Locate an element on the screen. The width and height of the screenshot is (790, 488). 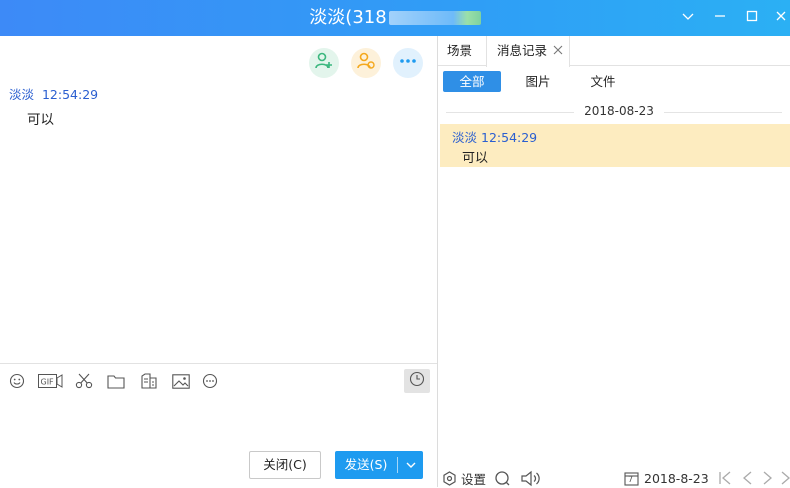
window-title: 淡淡(318 is located at coordinates (395, 18).